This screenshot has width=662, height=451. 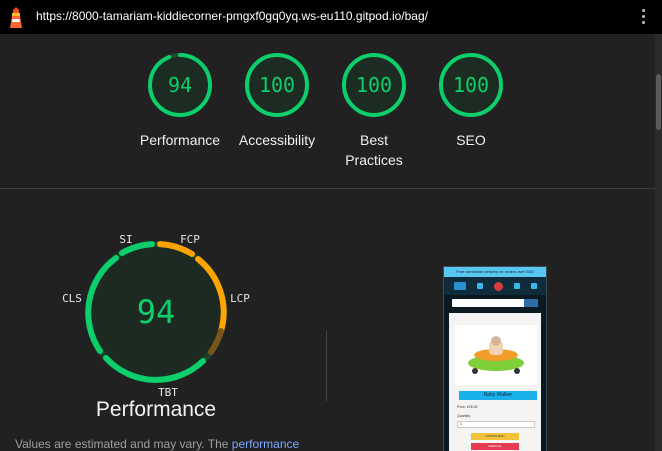 What do you see at coordinates (16, 17) in the screenshot?
I see `lighthouse-logo-icon` at bounding box center [16, 17].